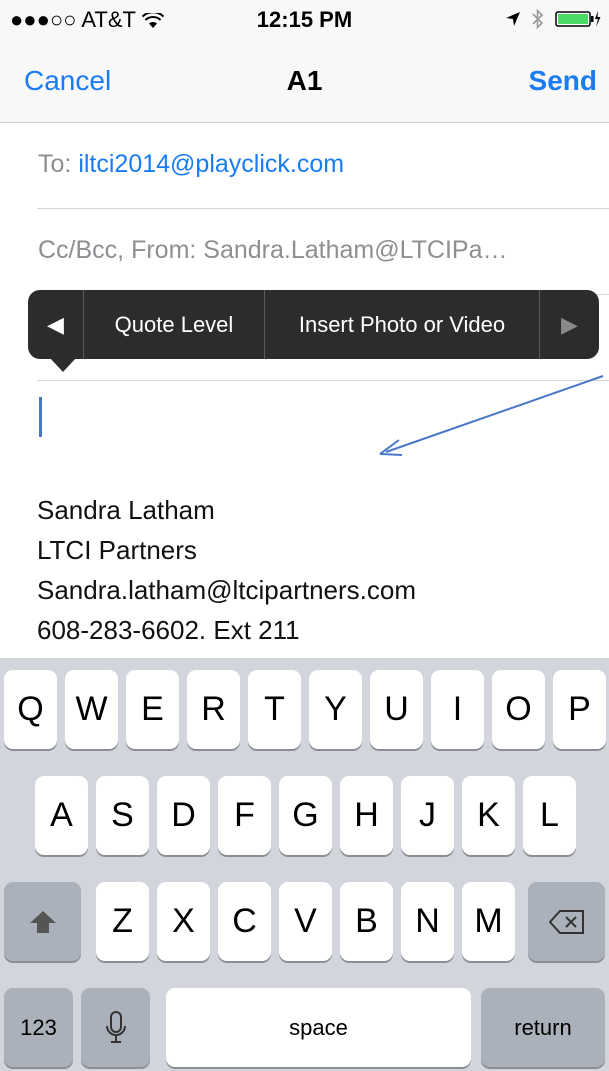 The image size is (609, 1071). Describe the element at coordinates (40, 417) in the screenshot. I see `text-cursor` at that location.